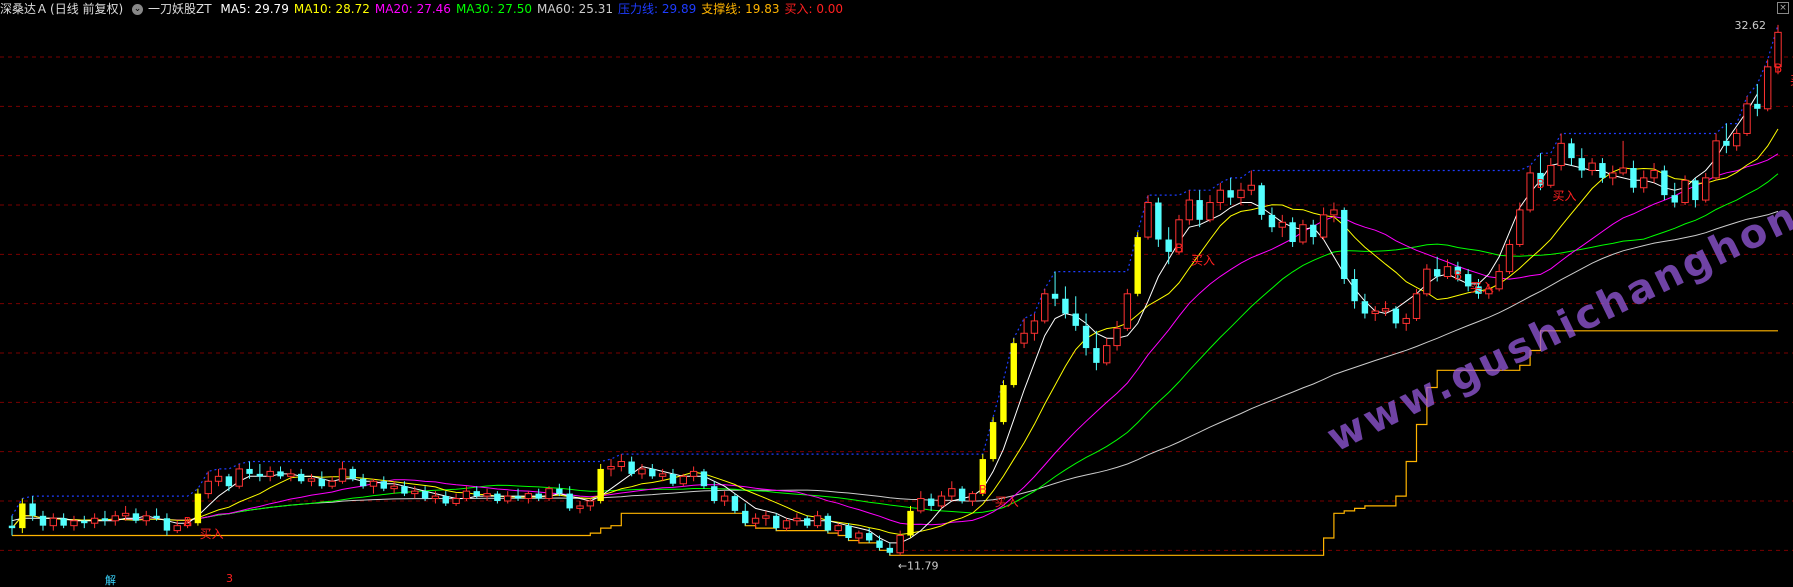  Describe the element at coordinates (1458, 275) in the screenshot. I see `buy-b-marker-3: B` at that location.